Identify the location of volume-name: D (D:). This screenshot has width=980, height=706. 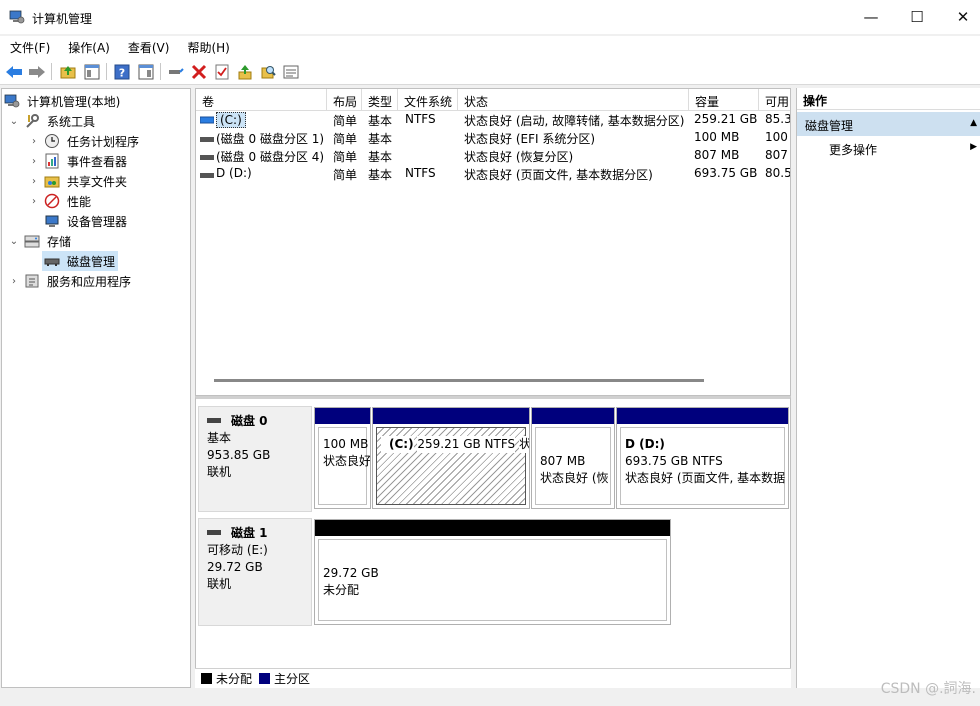
(234, 173).